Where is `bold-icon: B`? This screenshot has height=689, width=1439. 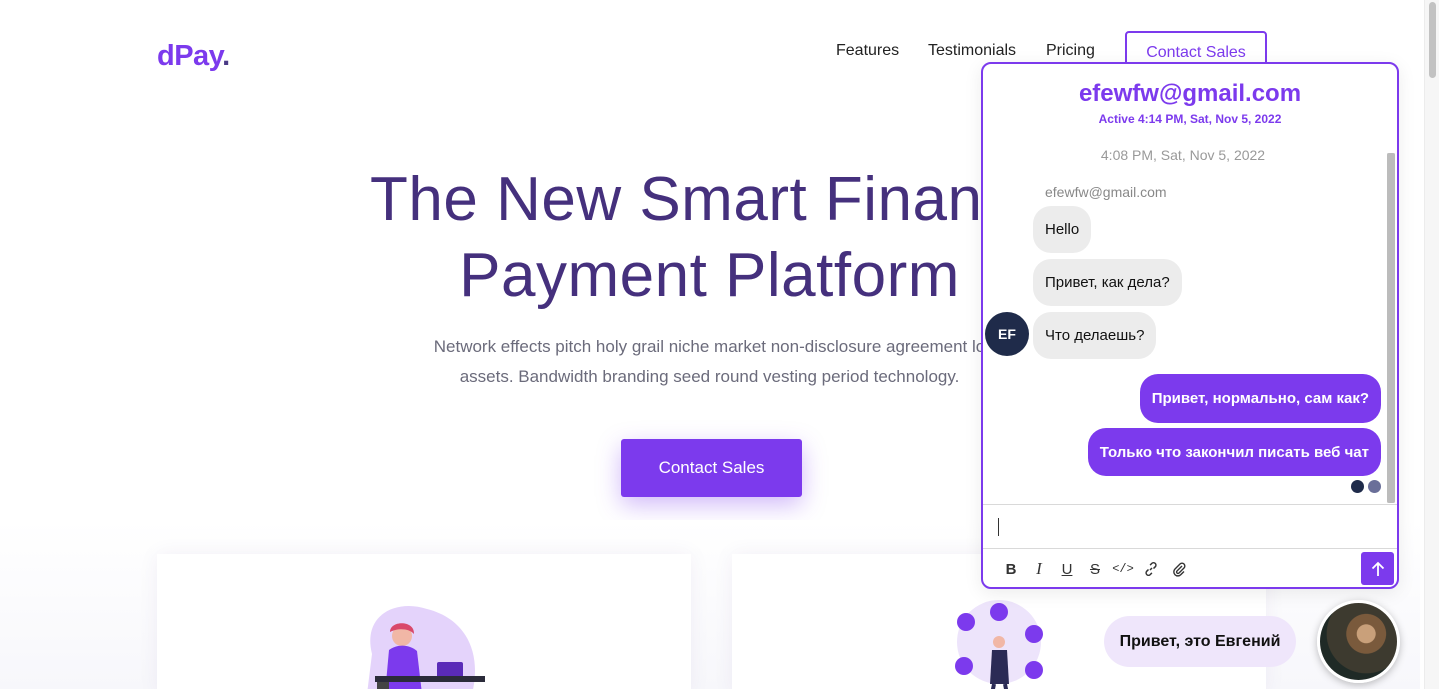 bold-icon: B is located at coordinates (1011, 569).